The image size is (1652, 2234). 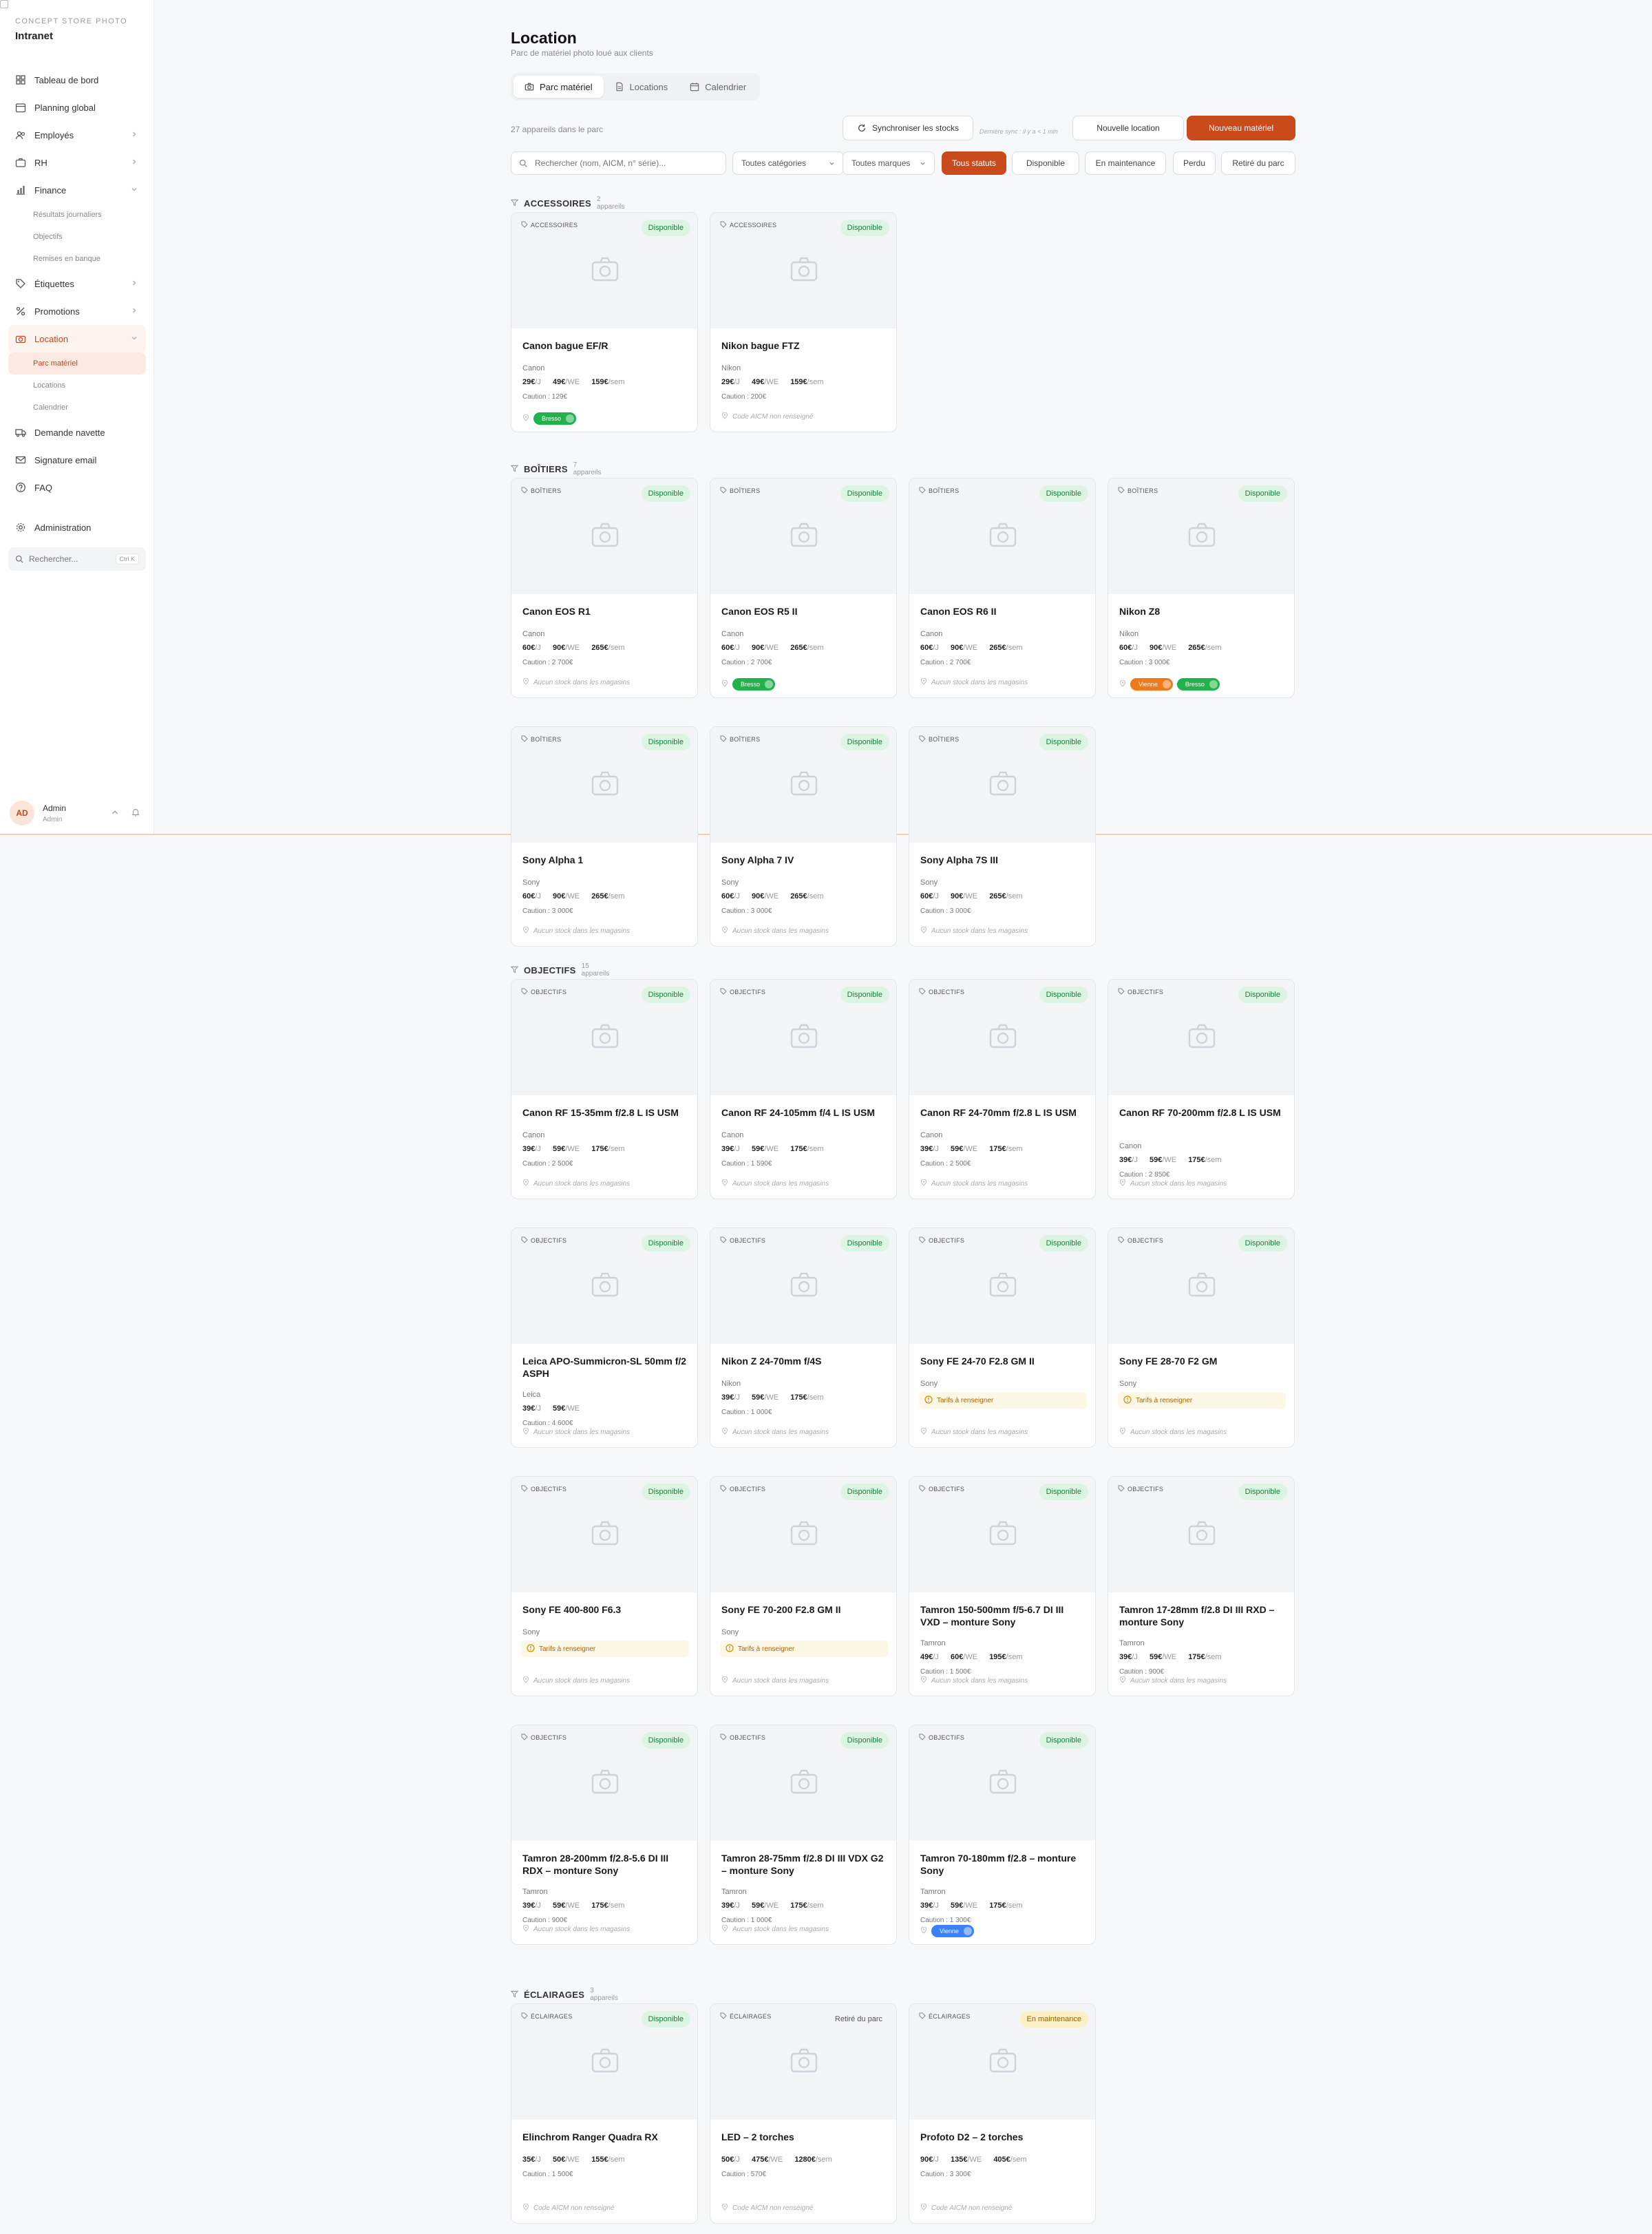 I want to click on sidebar-item-planning-global: Planning global, so click(x=77, y=108).